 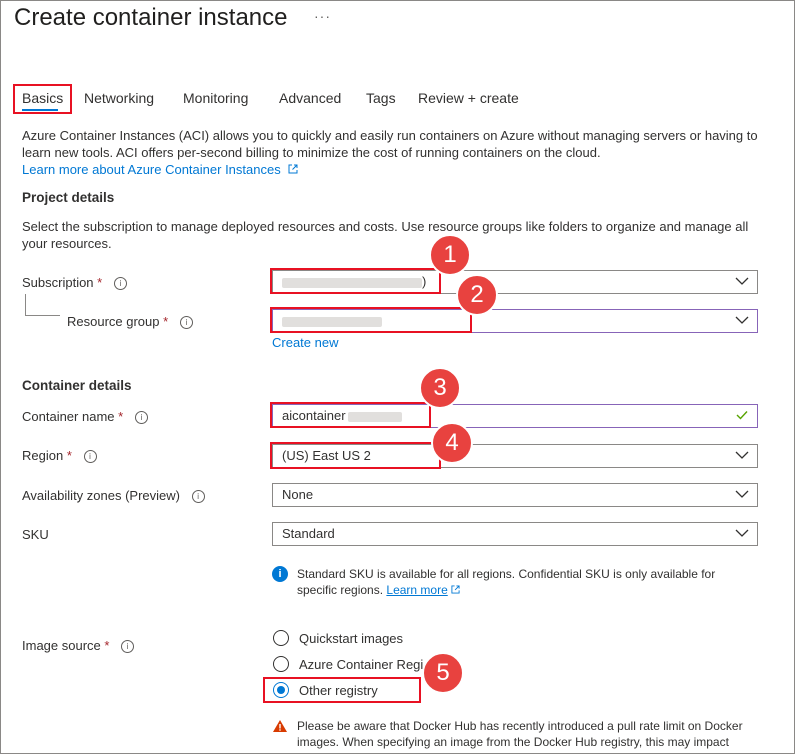 I want to click on subscription-label: Subscription * i, so click(x=74, y=282).